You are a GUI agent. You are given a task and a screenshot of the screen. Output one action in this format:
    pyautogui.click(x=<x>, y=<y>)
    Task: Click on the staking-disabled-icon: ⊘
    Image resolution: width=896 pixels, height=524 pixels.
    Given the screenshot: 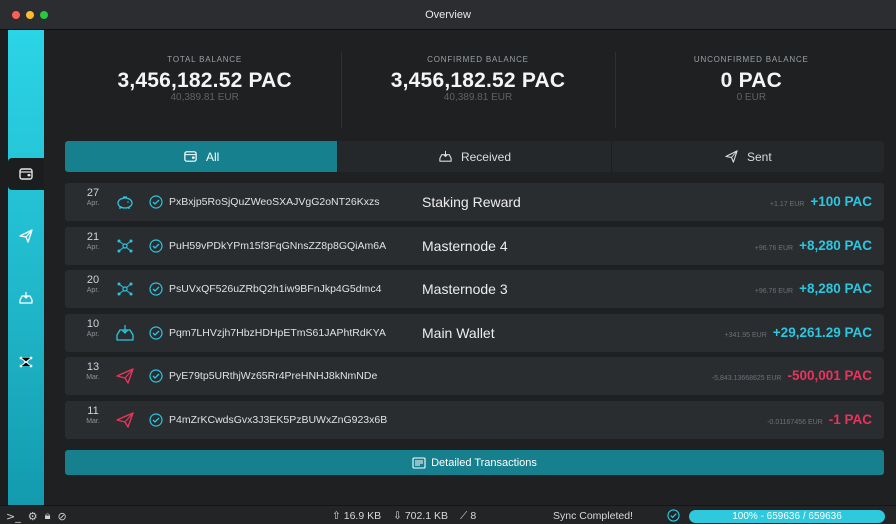 What is the action you would take?
    pyautogui.click(x=61, y=516)
    